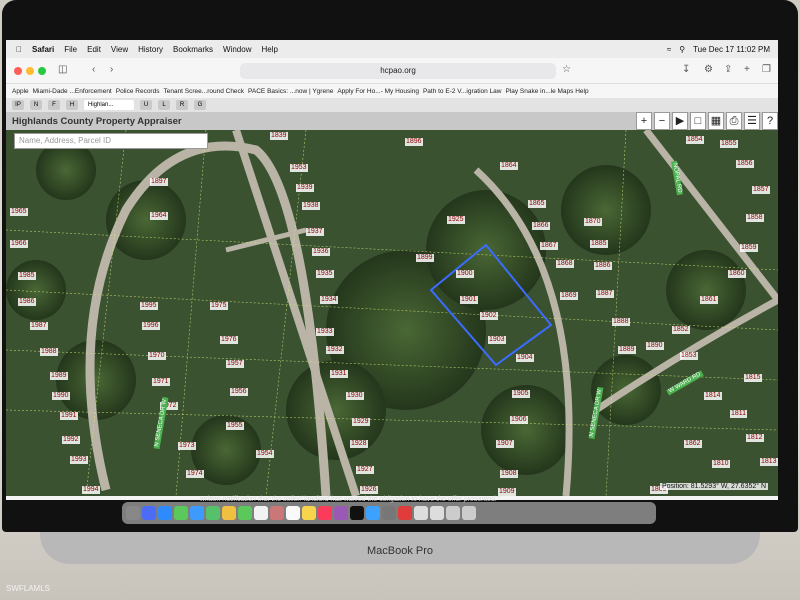 This screenshot has height=600, width=800. I want to click on notes-icon, so click(309, 513).